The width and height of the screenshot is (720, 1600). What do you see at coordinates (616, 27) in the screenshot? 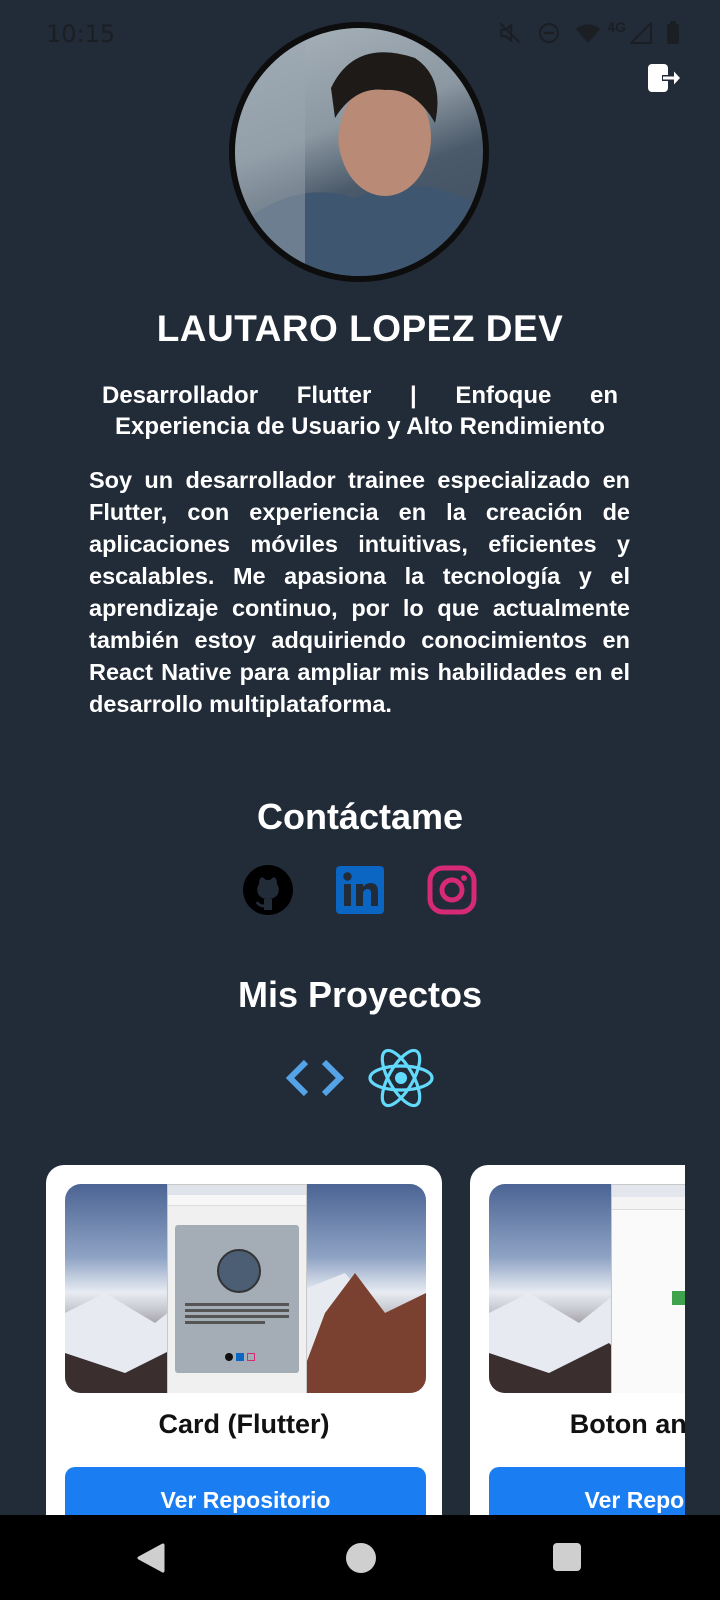
I see `network-type: 4G` at bounding box center [616, 27].